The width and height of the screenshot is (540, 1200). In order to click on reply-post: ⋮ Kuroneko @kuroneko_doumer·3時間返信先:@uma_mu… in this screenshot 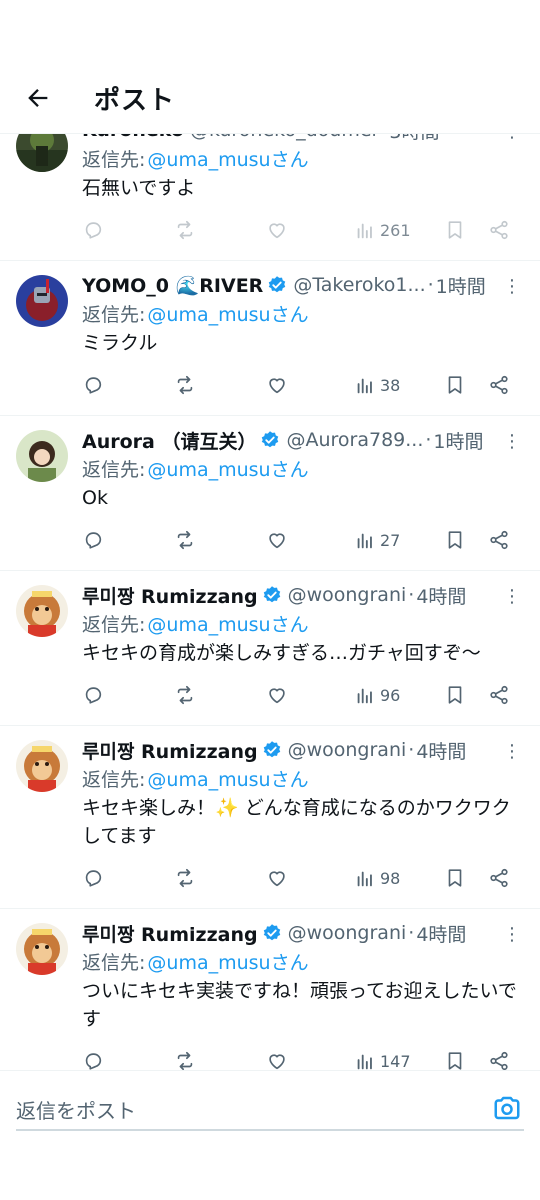, I will do `click(270, 197)`.